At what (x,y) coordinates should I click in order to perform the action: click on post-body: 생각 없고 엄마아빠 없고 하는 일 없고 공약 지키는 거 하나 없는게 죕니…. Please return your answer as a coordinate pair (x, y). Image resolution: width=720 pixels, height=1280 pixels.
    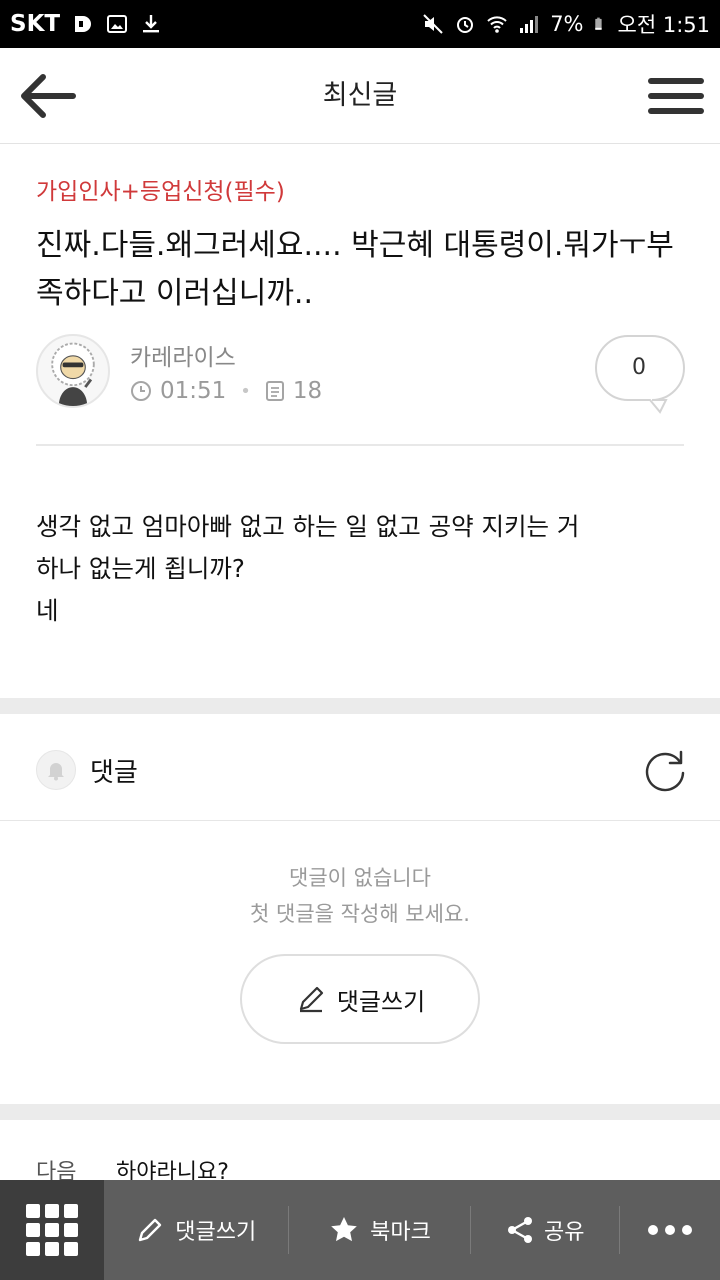
    Looking at the image, I should click on (366, 569).